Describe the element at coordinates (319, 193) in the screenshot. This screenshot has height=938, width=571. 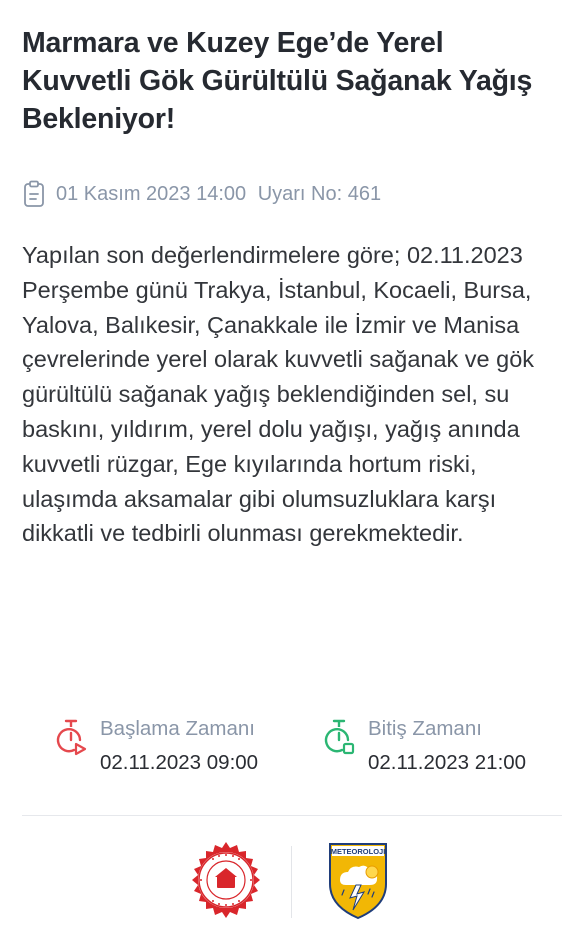
I see `warning-number: Uyarı No: 461` at that location.